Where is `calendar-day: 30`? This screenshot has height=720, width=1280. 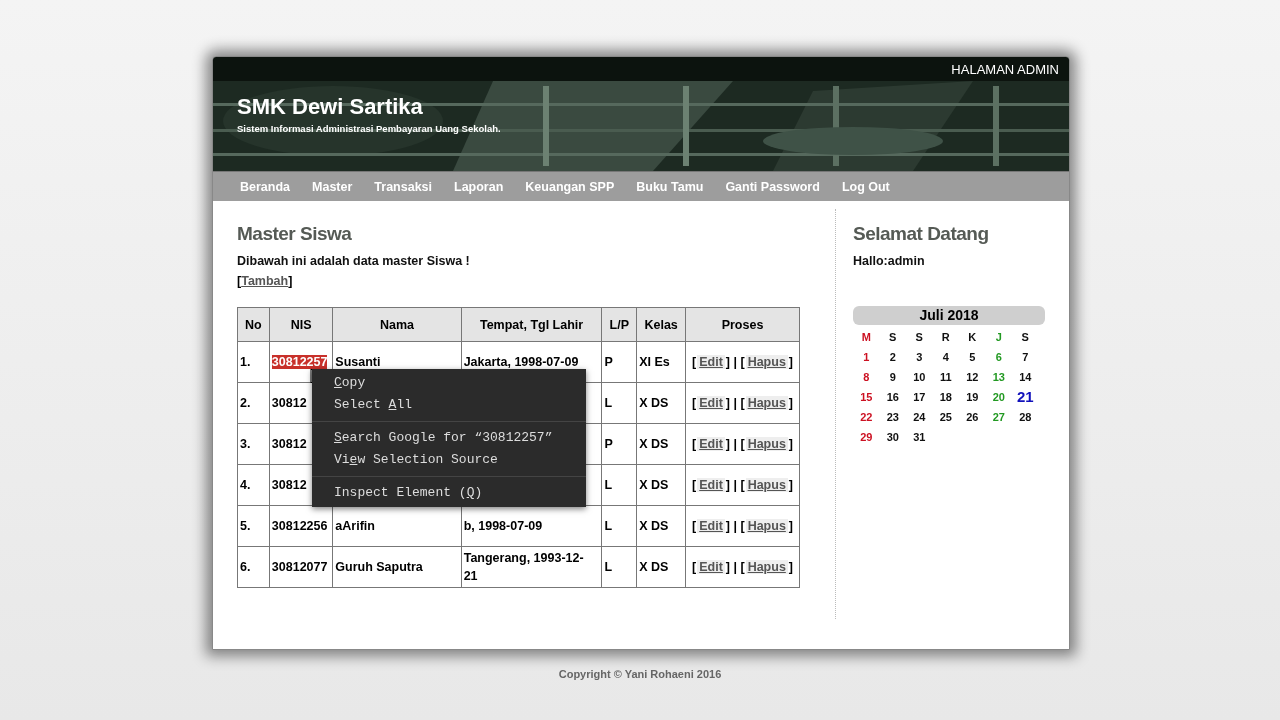
calendar-day: 30 is located at coordinates (892, 437).